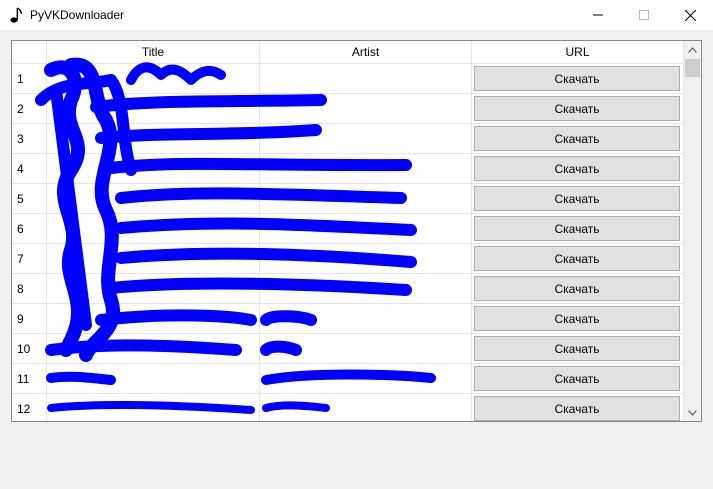  Describe the element at coordinates (29, 319) in the screenshot. I see `row-number: 9` at that location.